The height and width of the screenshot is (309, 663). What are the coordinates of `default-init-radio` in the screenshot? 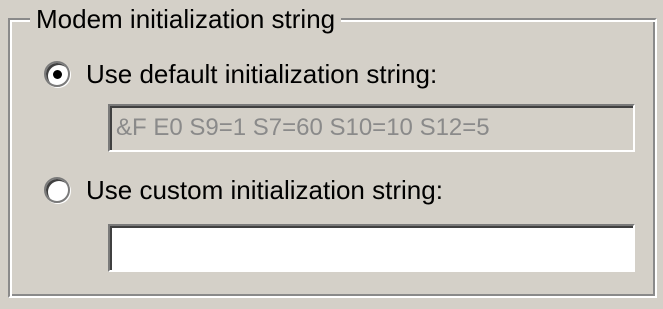 It's located at (57, 74).